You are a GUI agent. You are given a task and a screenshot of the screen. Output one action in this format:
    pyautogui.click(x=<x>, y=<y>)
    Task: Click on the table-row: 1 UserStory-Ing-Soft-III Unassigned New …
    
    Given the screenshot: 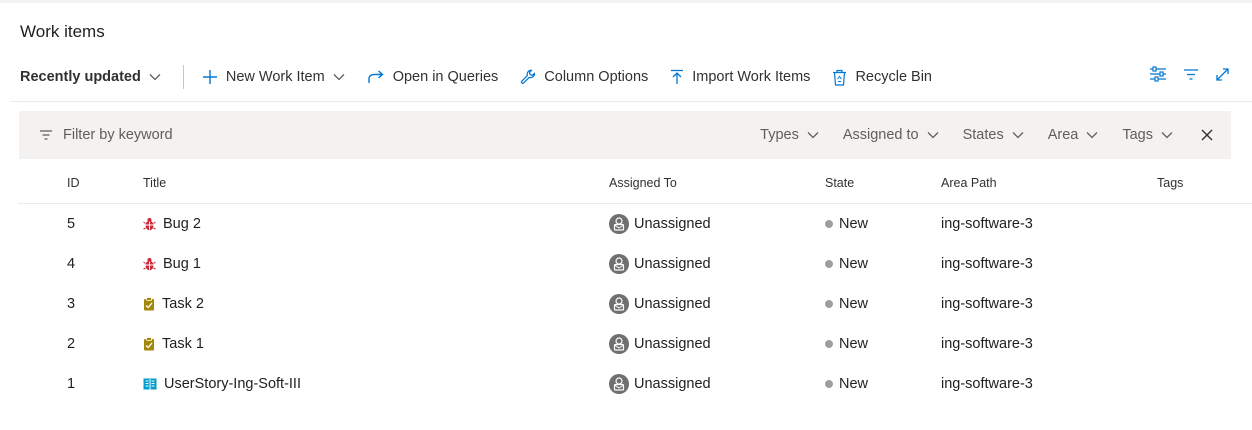 What is the action you would take?
    pyautogui.click(x=635, y=384)
    